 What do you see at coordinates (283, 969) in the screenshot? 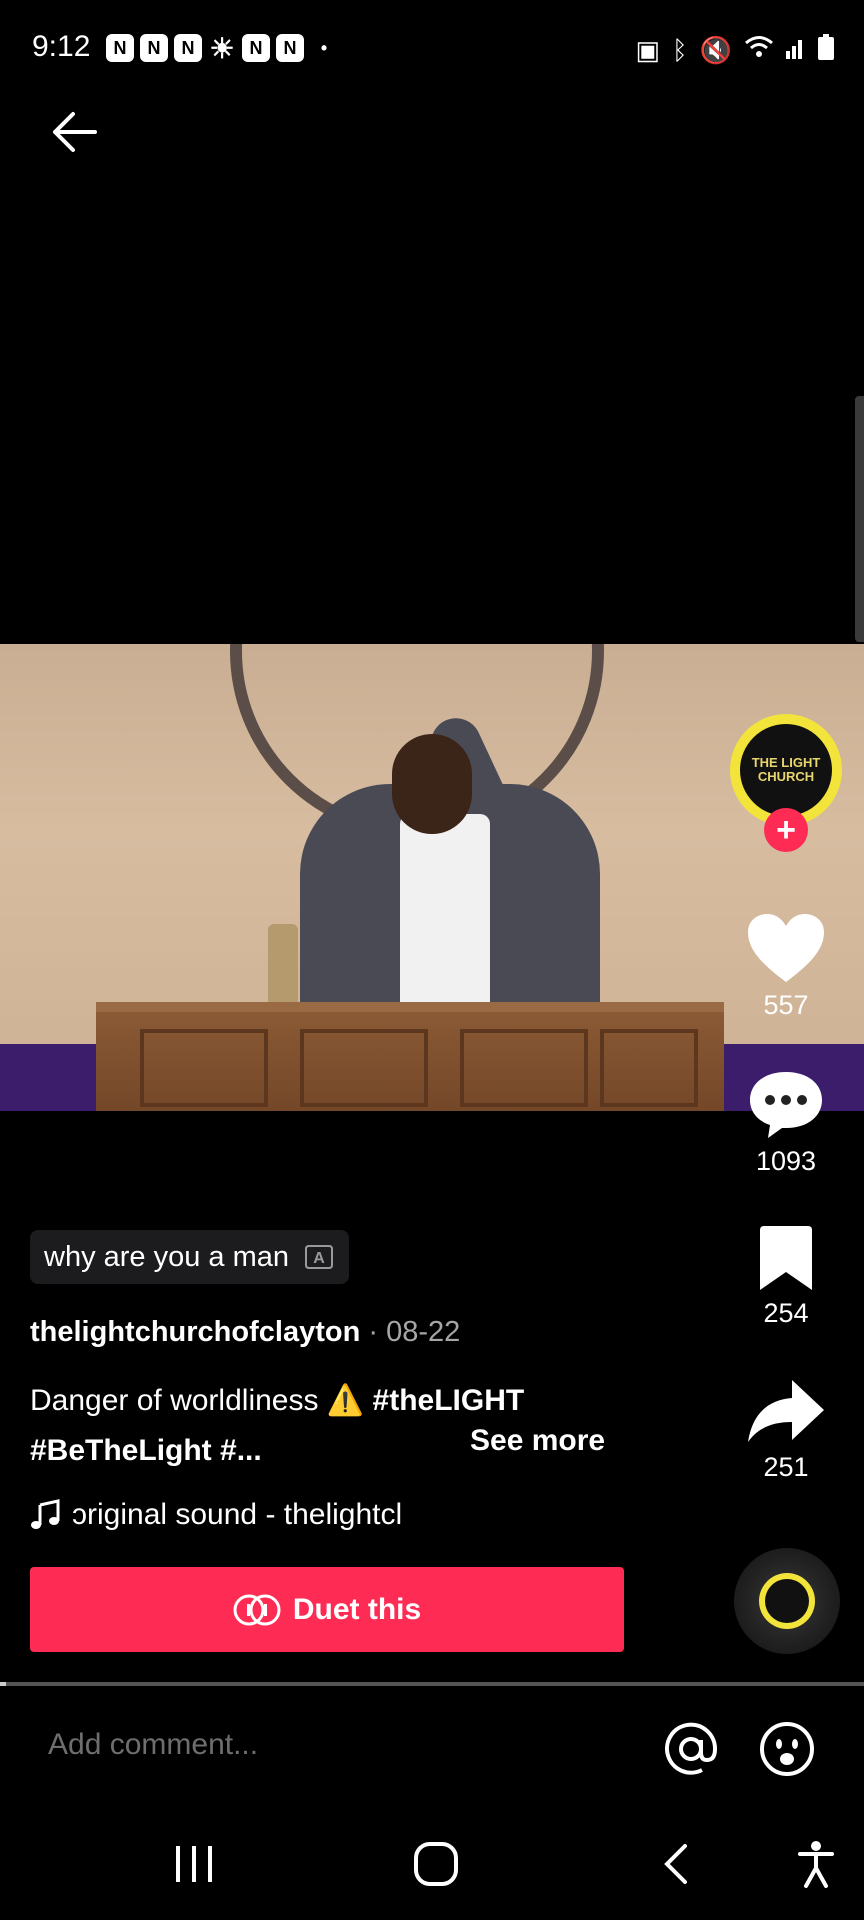
I see `lamp` at bounding box center [283, 969].